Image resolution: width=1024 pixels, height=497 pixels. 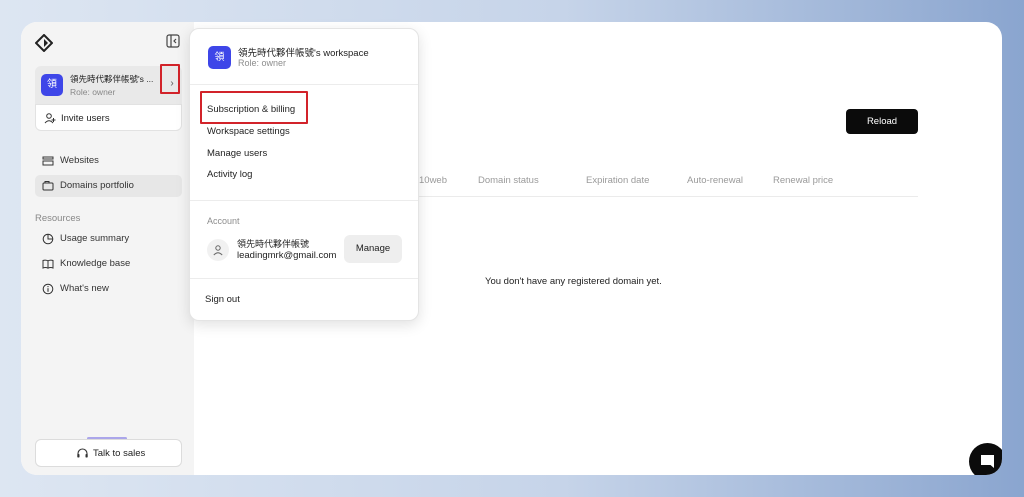 I want to click on invite-users-button: Invite users, so click(x=108, y=117).